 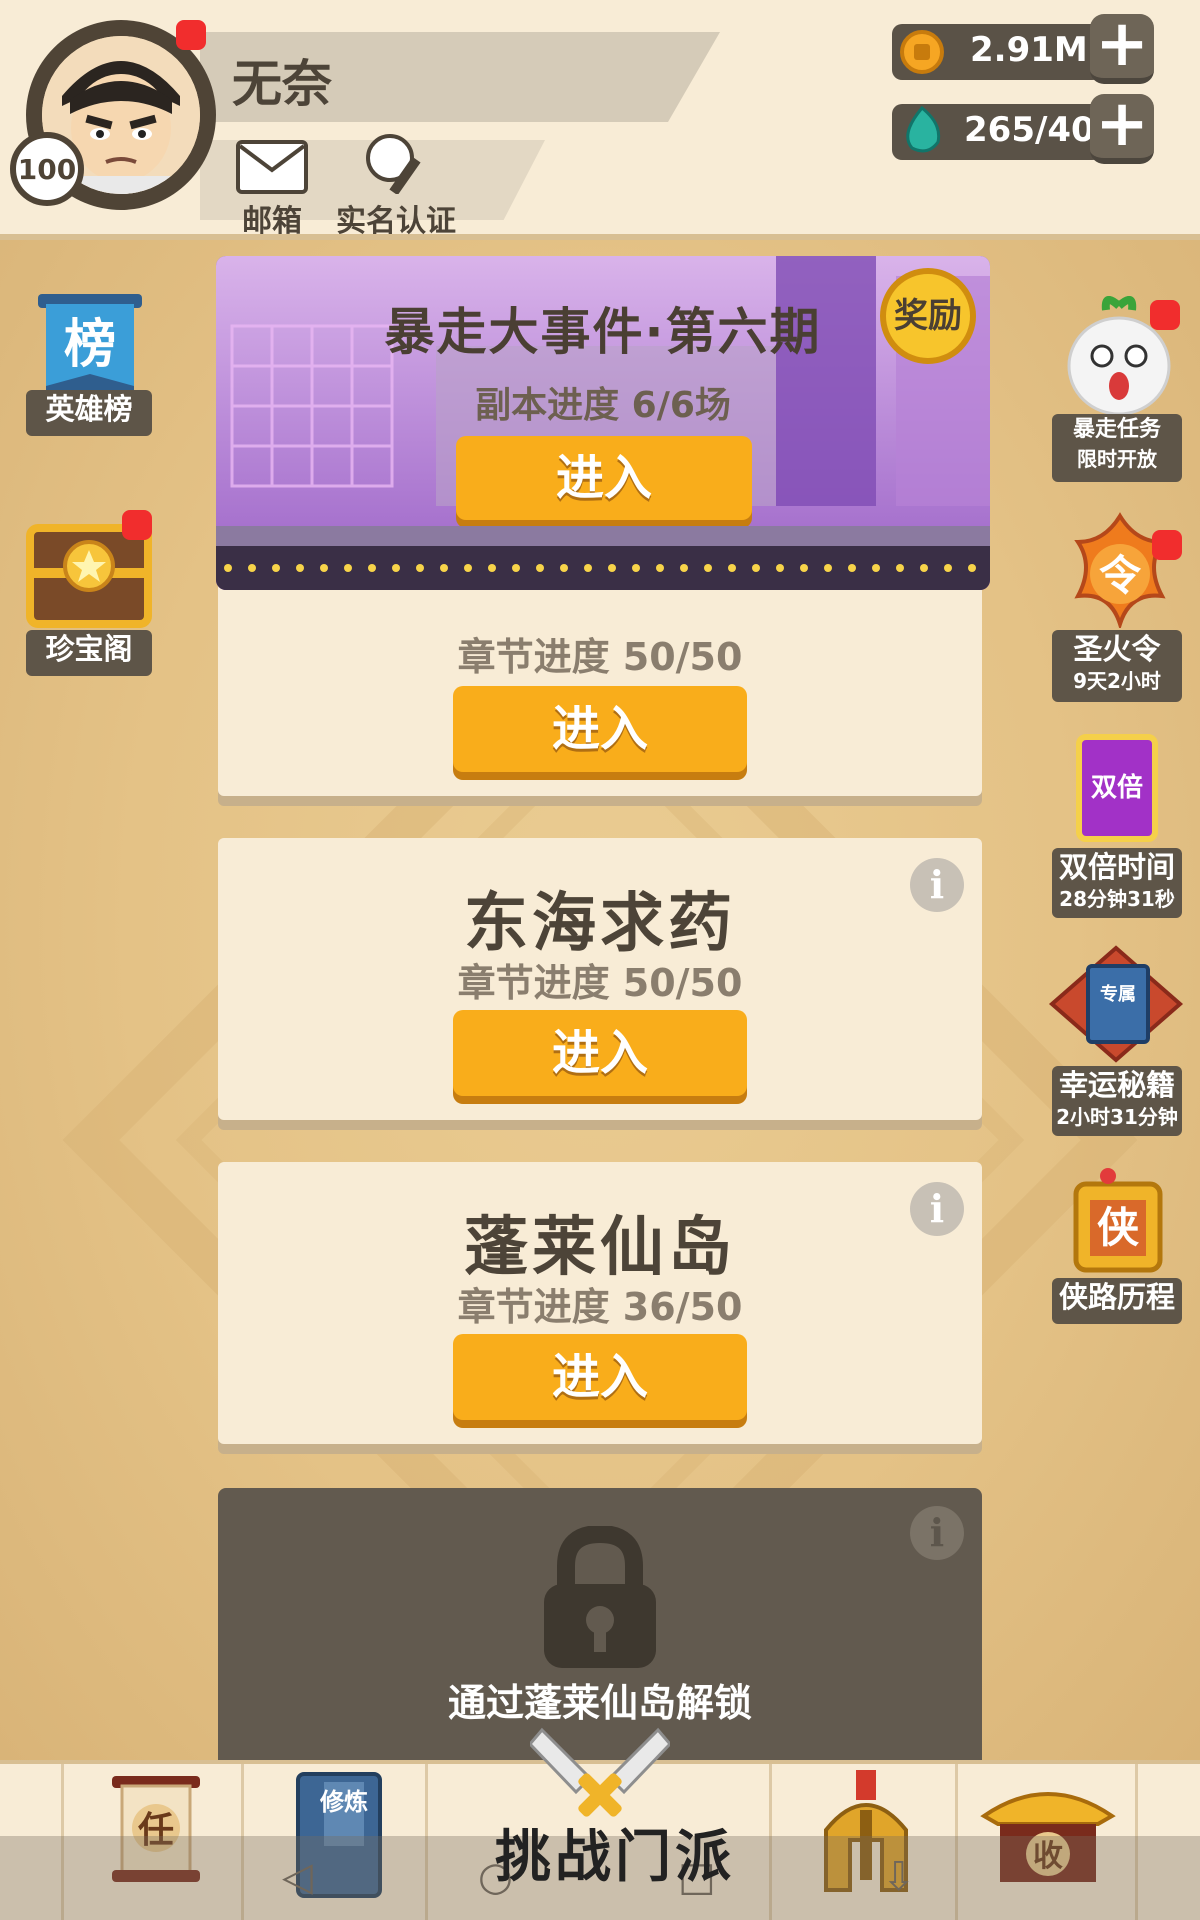 I want to click on rampage-label-box: 暴走任务 限时开放, so click(x=1117, y=448).